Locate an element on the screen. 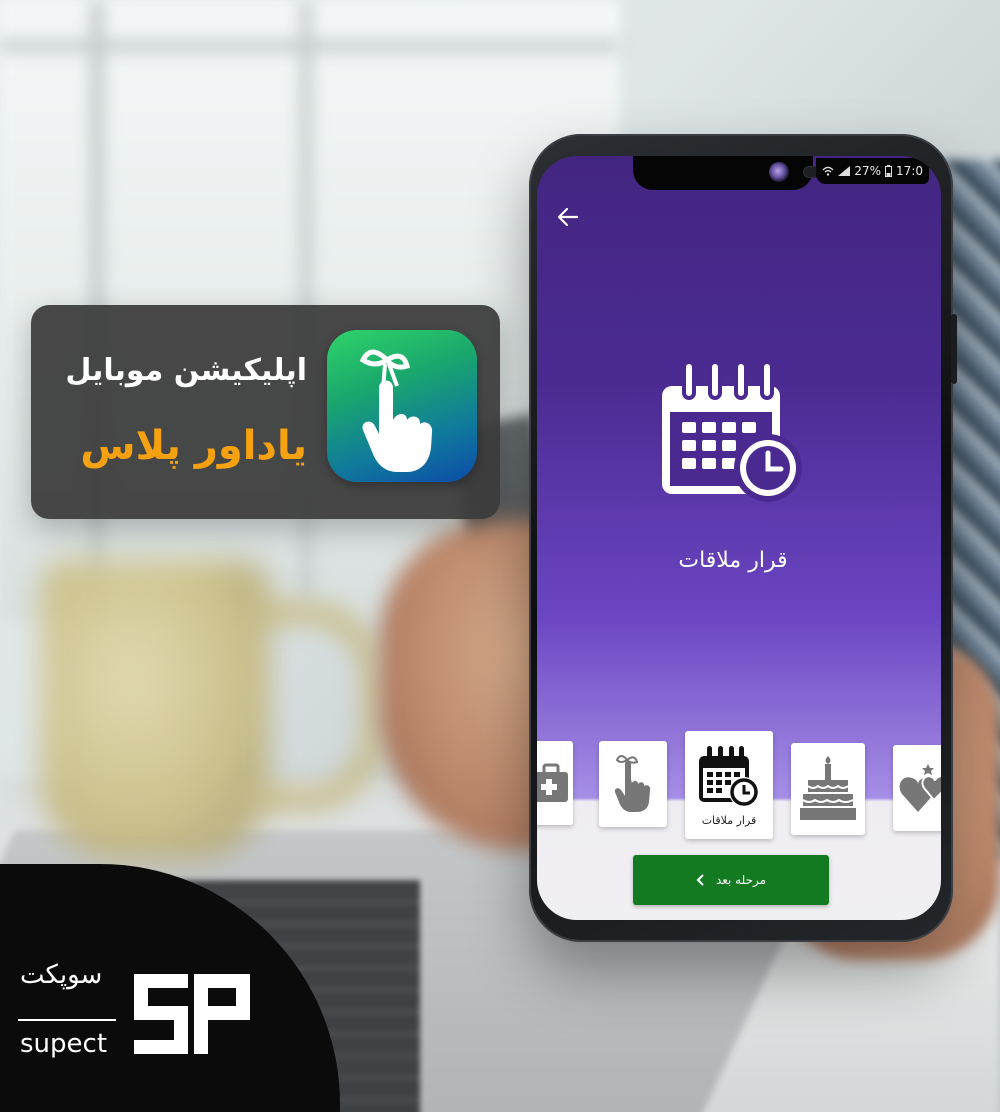  status-indicators: 27% 17:0 is located at coordinates (872, 171).